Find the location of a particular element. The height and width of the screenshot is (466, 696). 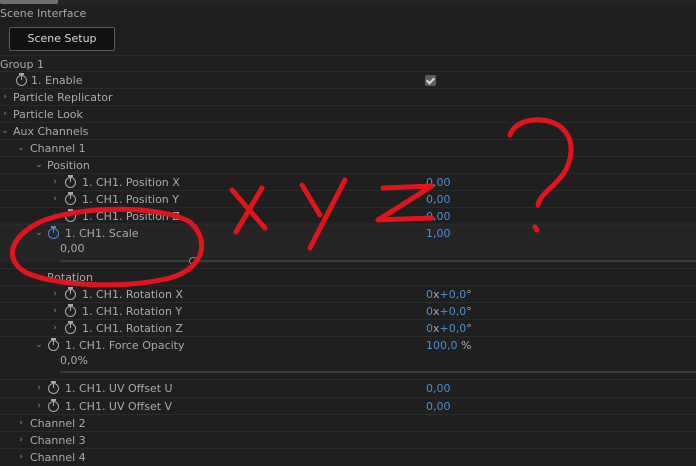

effect-tab is located at coordinates (29, 2).